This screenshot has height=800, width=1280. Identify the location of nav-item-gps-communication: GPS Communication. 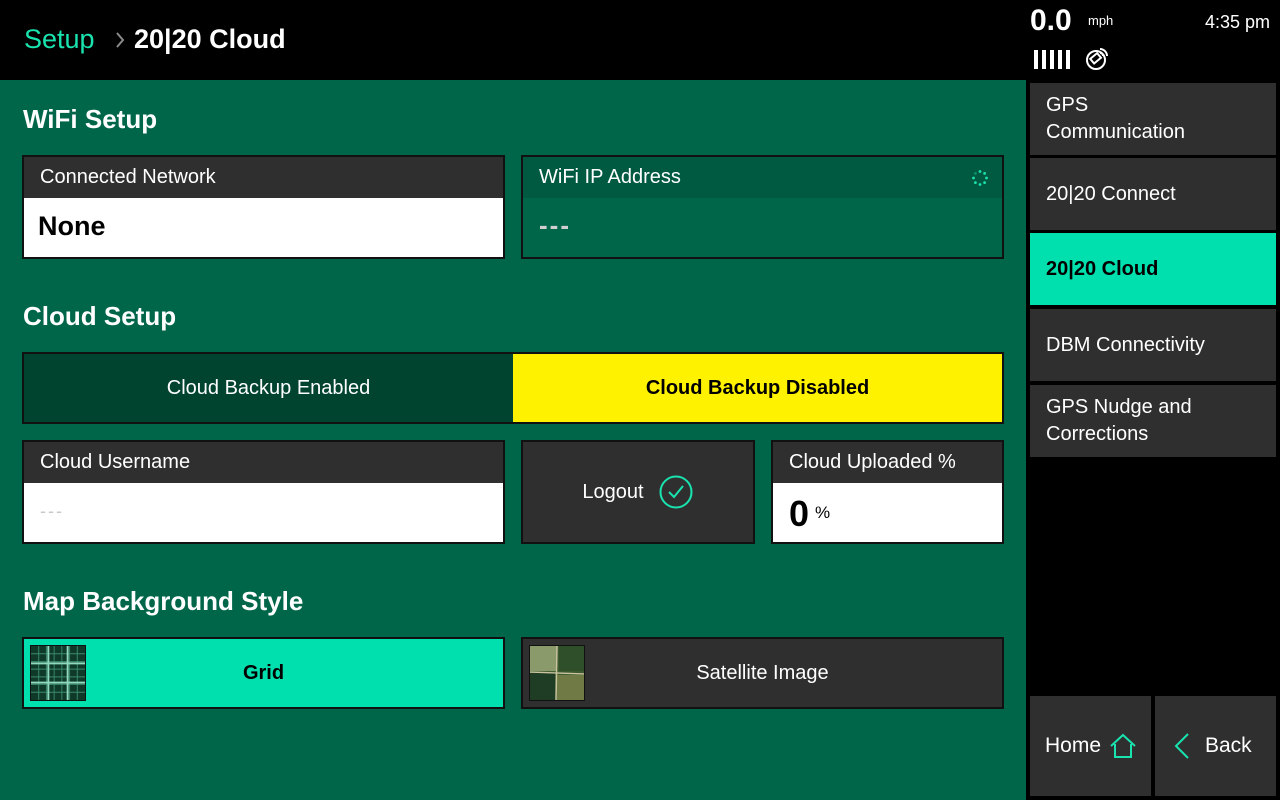
(1153, 119).